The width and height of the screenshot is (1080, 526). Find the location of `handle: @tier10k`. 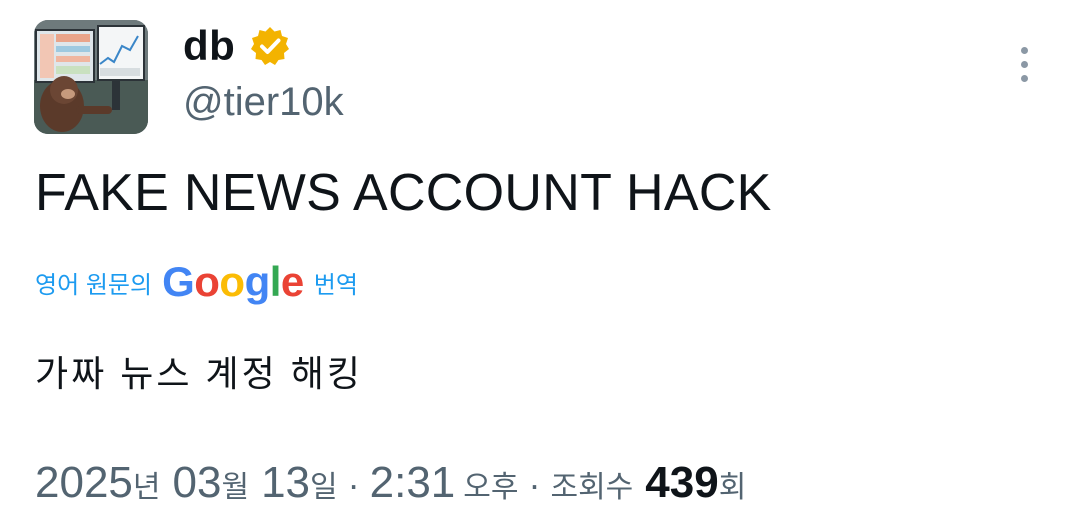

handle: @tier10k is located at coordinates (263, 102).